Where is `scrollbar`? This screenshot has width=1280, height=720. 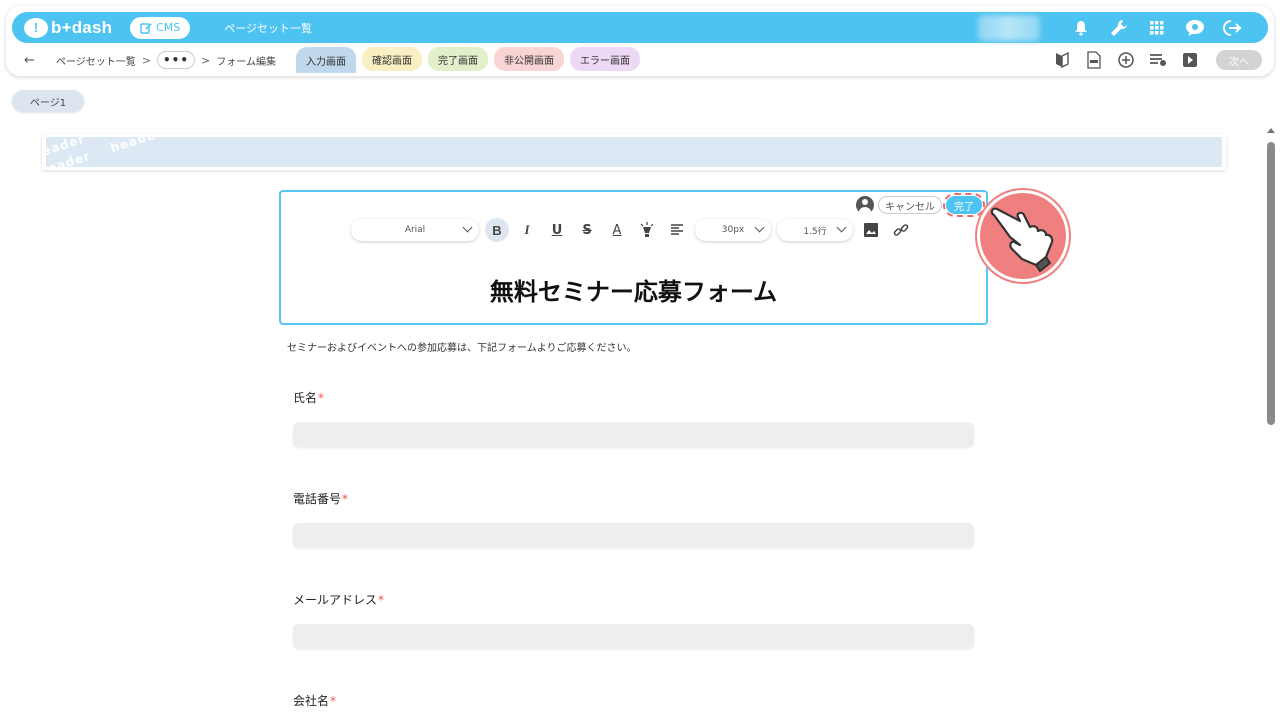
scrollbar is located at coordinates (1271, 424).